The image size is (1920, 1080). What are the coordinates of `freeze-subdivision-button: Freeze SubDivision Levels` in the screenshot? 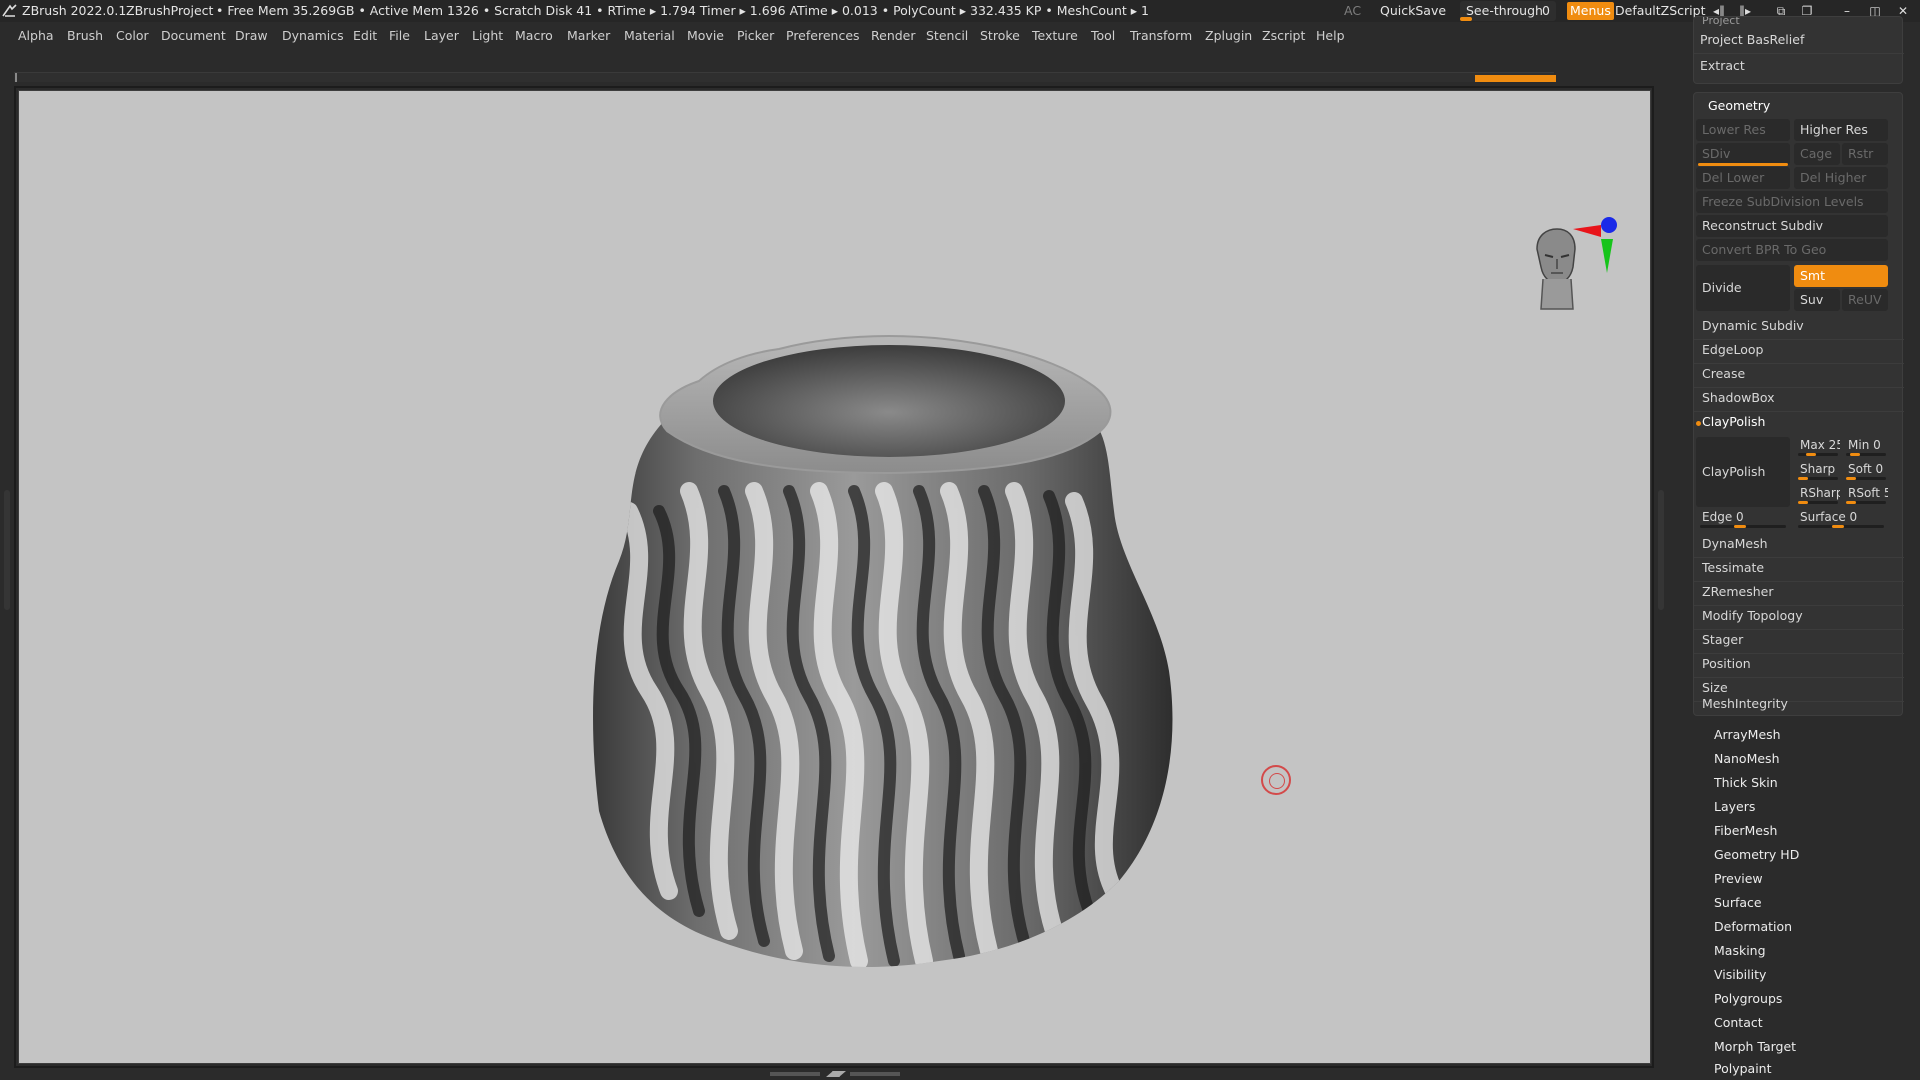 It's located at (1792, 202).